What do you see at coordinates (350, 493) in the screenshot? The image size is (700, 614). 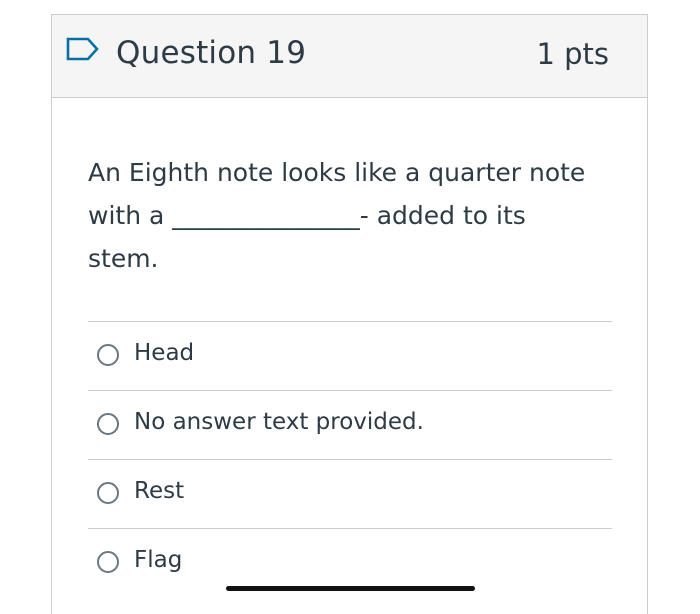 I see `answer-option-rest: Rest` at bounding box center [350, 493].